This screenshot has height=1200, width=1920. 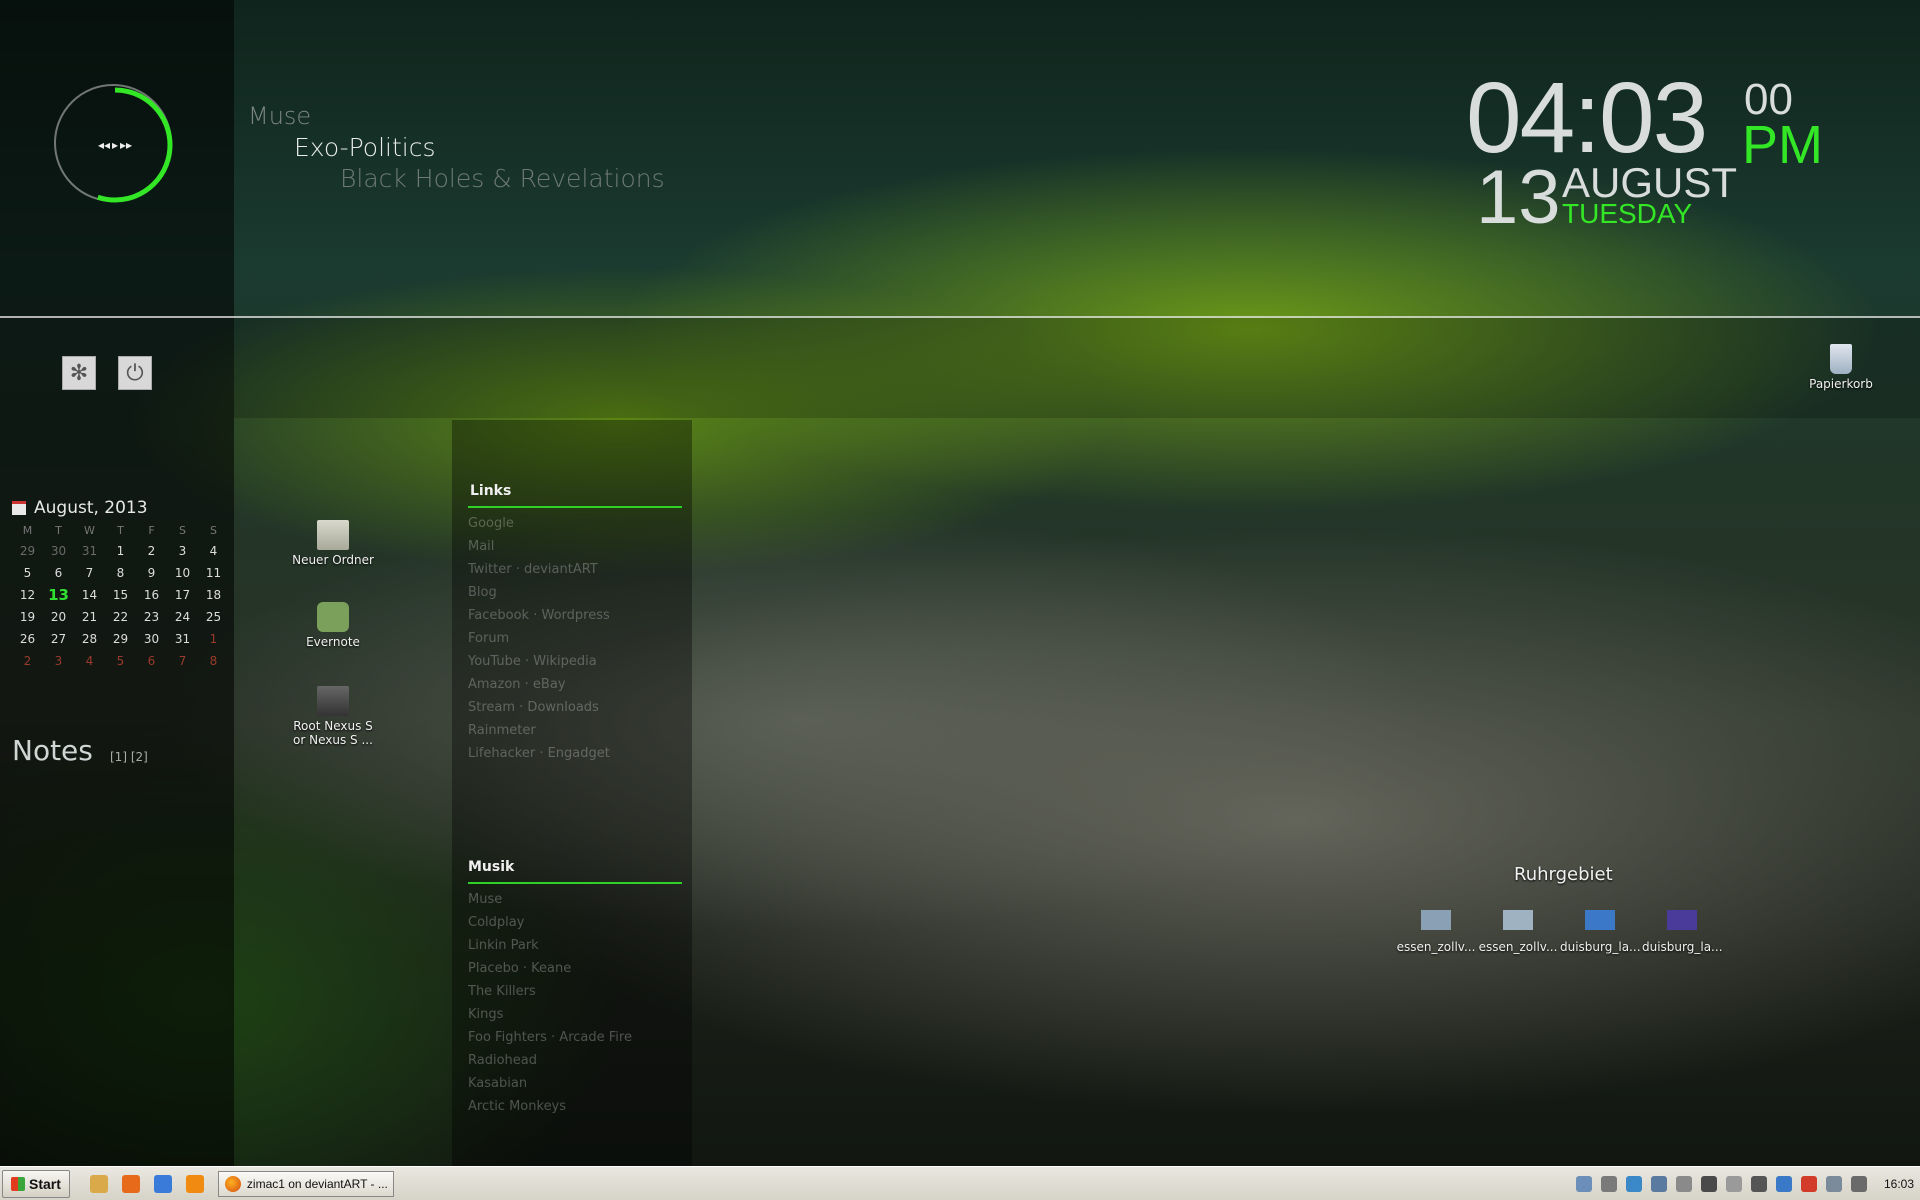 I want to click on calendar-day: 10, so click(x=182, y=573).